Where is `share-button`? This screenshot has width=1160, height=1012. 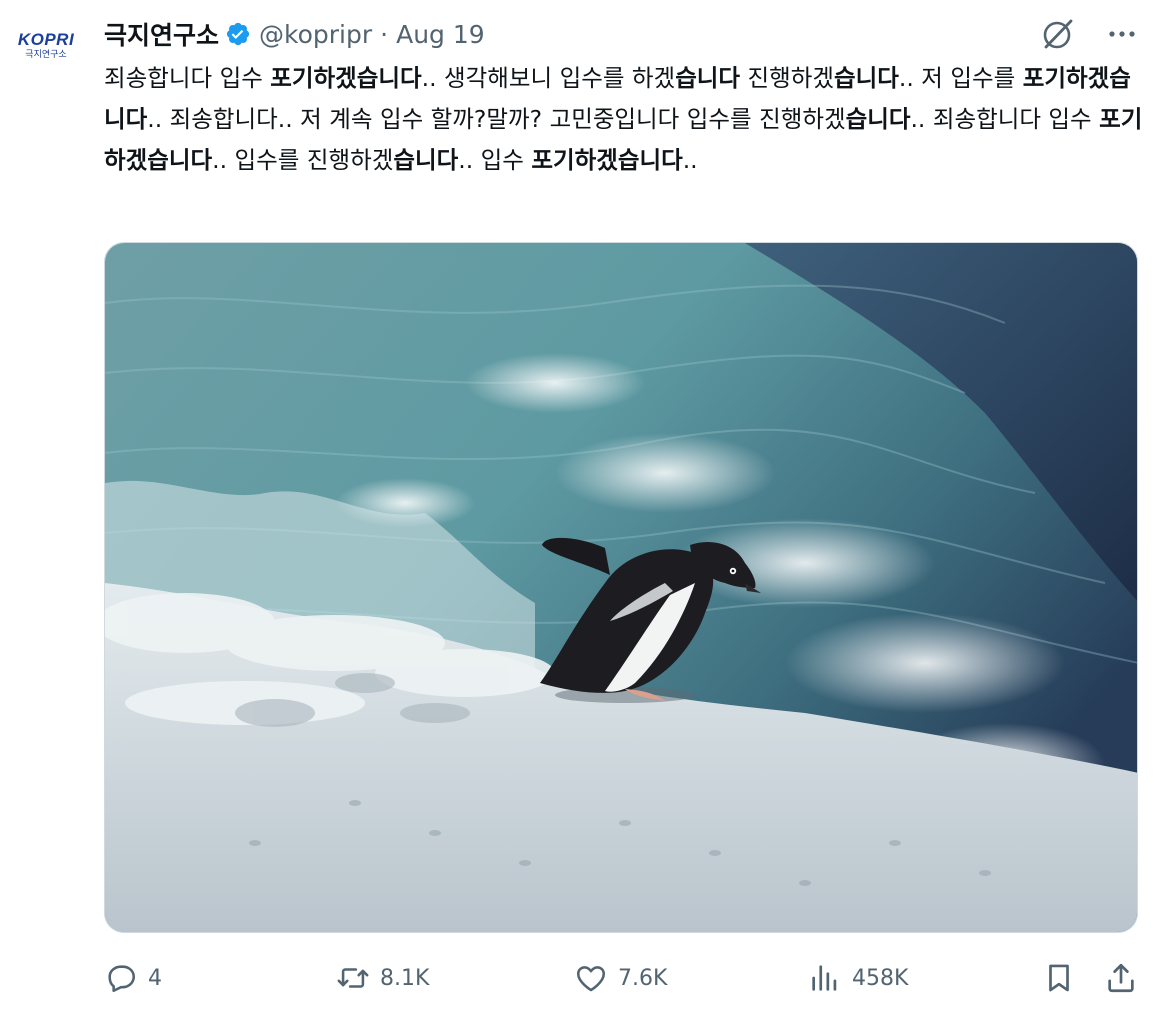 share-button is located at coordinates (1121, 978).